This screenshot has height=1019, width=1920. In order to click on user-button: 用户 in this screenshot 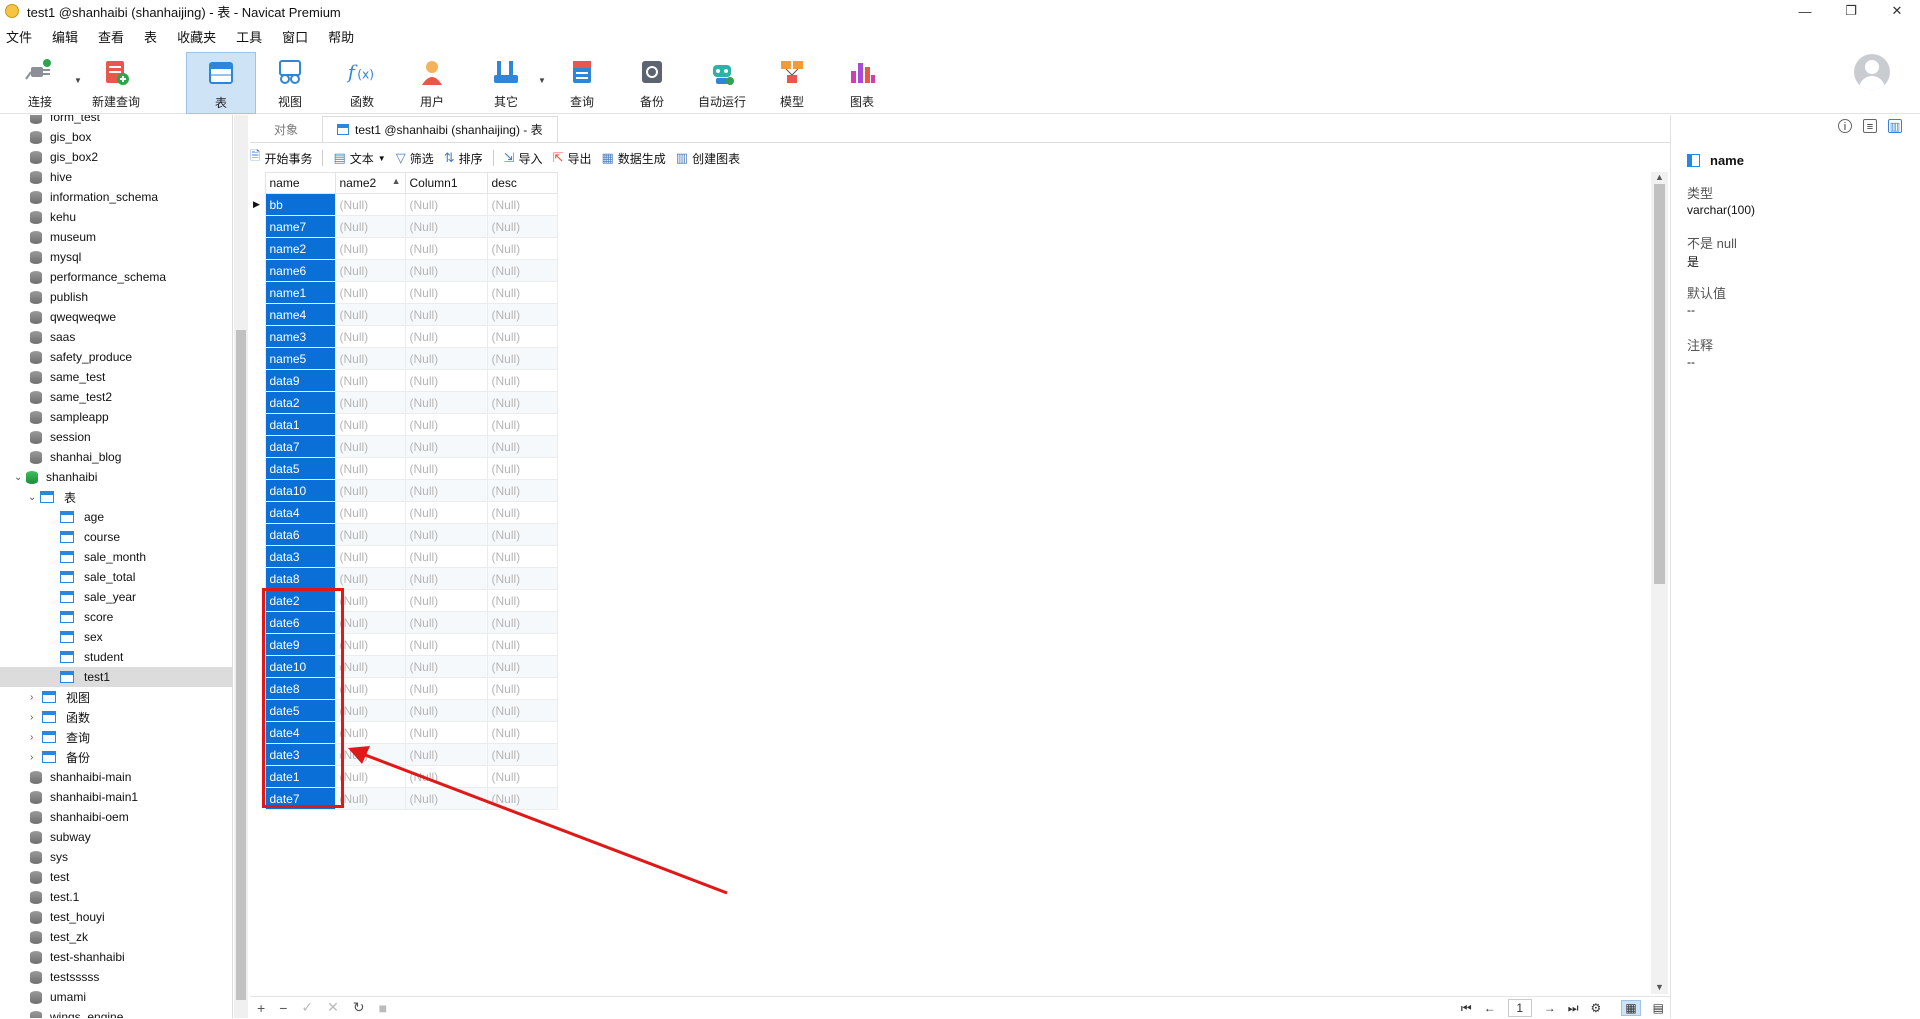, I will do `click(432, 83)`.